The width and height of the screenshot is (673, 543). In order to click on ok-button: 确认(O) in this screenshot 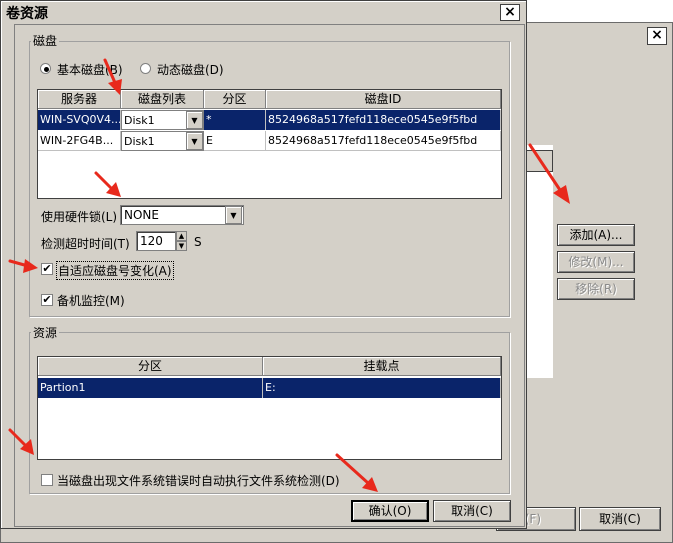, I will do `click(390, 511)`.